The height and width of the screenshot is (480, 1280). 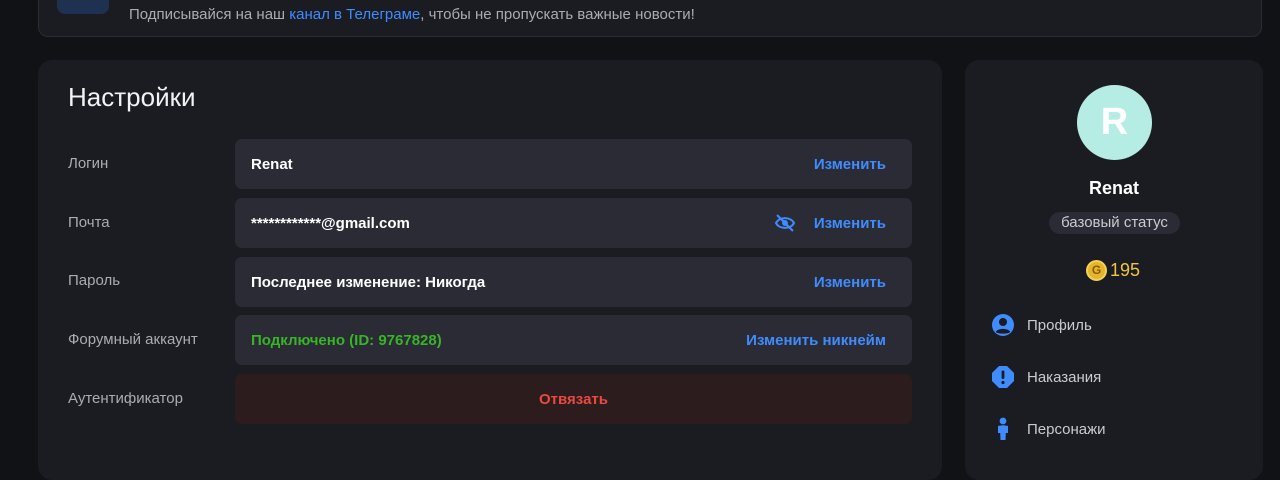 What do you see at coordinates (557, 14) in the screenshot?
I see `banner-text-after: , чтобы не пропускать важные новости!` at bounding box center [557, 14].